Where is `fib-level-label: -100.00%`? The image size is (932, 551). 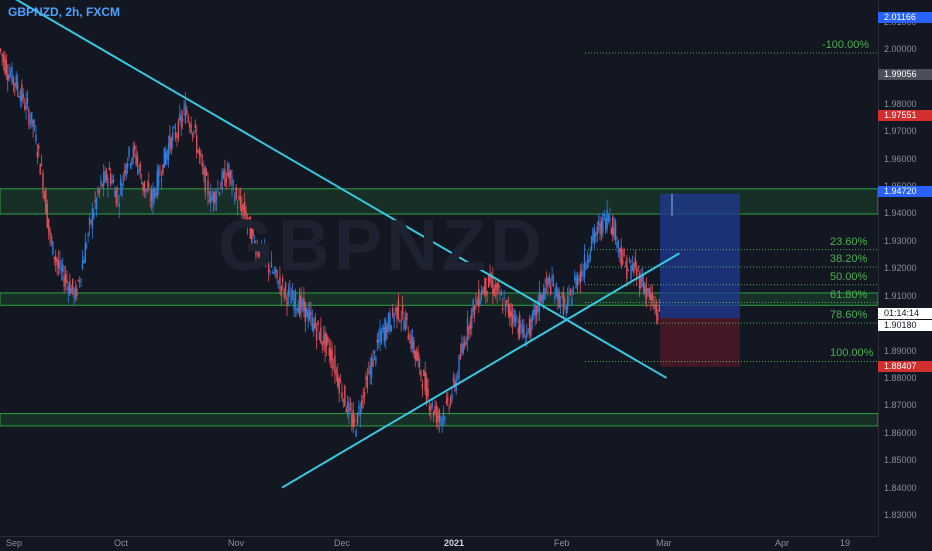
fib-level-label: -100.00% is located at coordinates (846, 45).